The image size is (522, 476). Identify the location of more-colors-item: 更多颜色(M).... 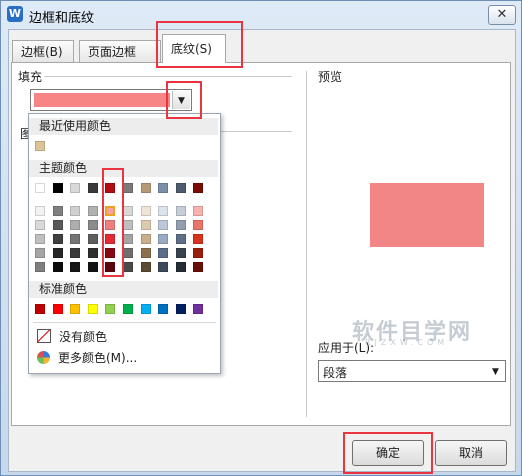
(87, 358).